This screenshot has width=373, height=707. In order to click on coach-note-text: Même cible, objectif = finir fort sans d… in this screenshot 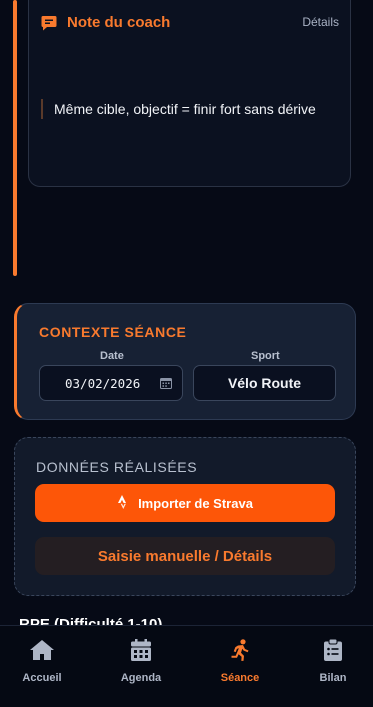, I will do `click(178, 109)`.